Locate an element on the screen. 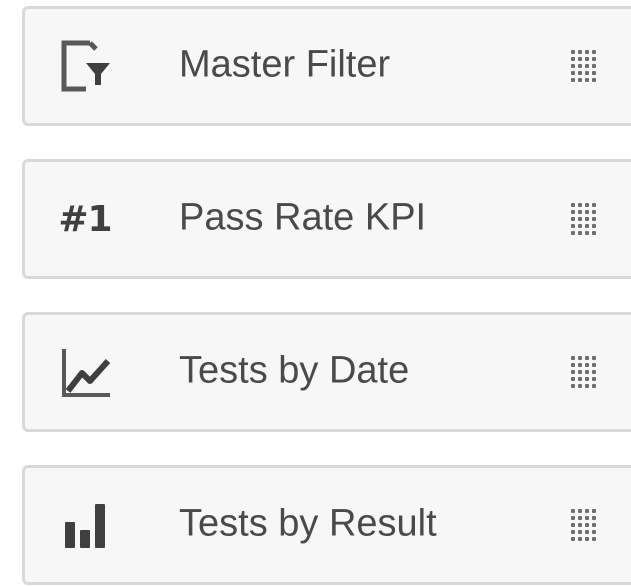  kpi-icon-text: #1 is located at coordinates (85, 219).